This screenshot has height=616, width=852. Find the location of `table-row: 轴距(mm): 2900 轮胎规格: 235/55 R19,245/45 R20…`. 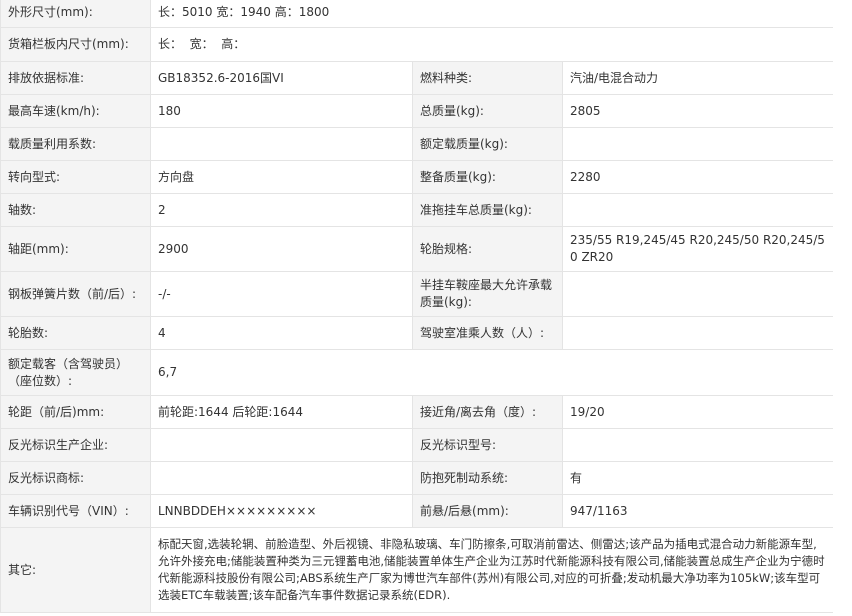

table-row: 轴距(mm): 2900 轮胎规格: 235/55 R19,245/45 R20… is located at coordinates (417, 249).